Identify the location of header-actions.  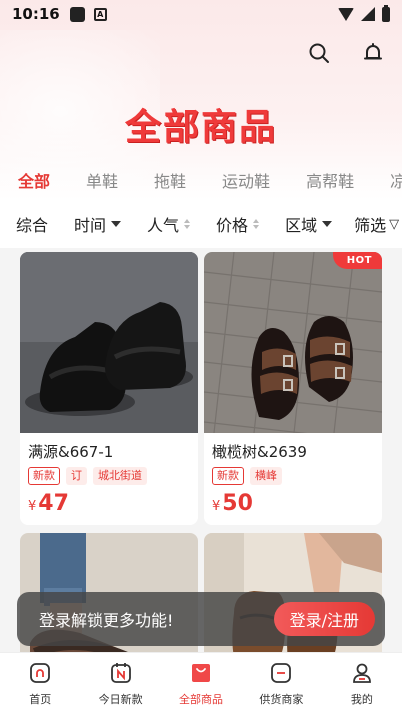
(346, 53).